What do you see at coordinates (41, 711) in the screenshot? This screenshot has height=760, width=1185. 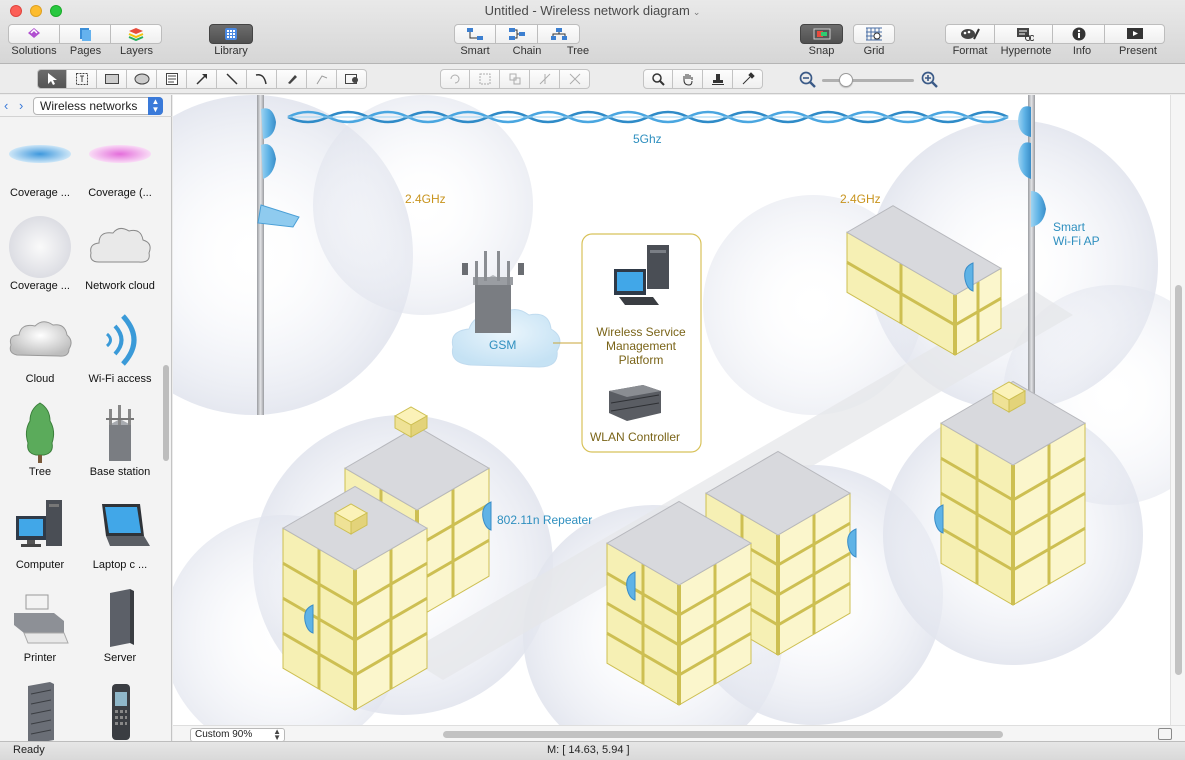 I see `rack-server-icon` at bounding box center [41, 711].